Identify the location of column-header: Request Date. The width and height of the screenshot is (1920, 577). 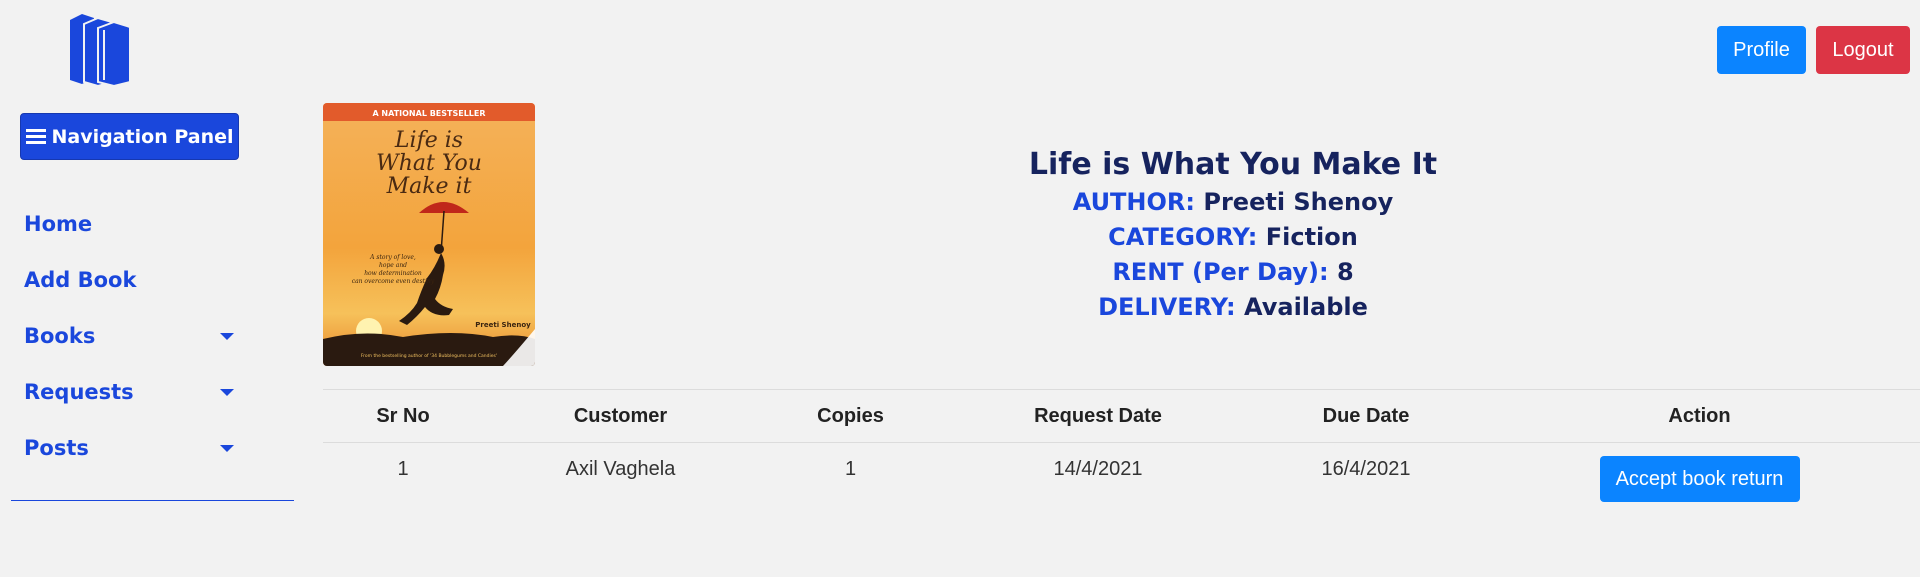
(1098, 415).